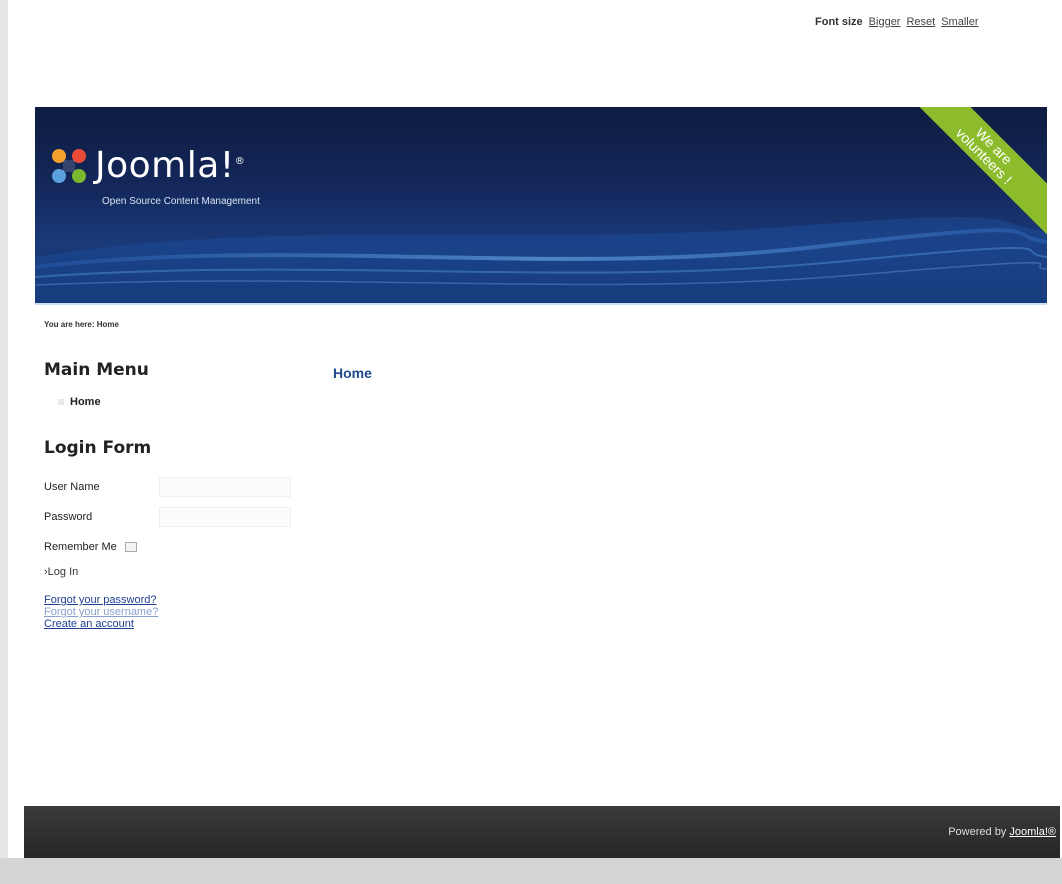  What do you see at coordinates (352, 373) in the screenshot?
I see `page-title: Home` at bounding box center [352, 373].